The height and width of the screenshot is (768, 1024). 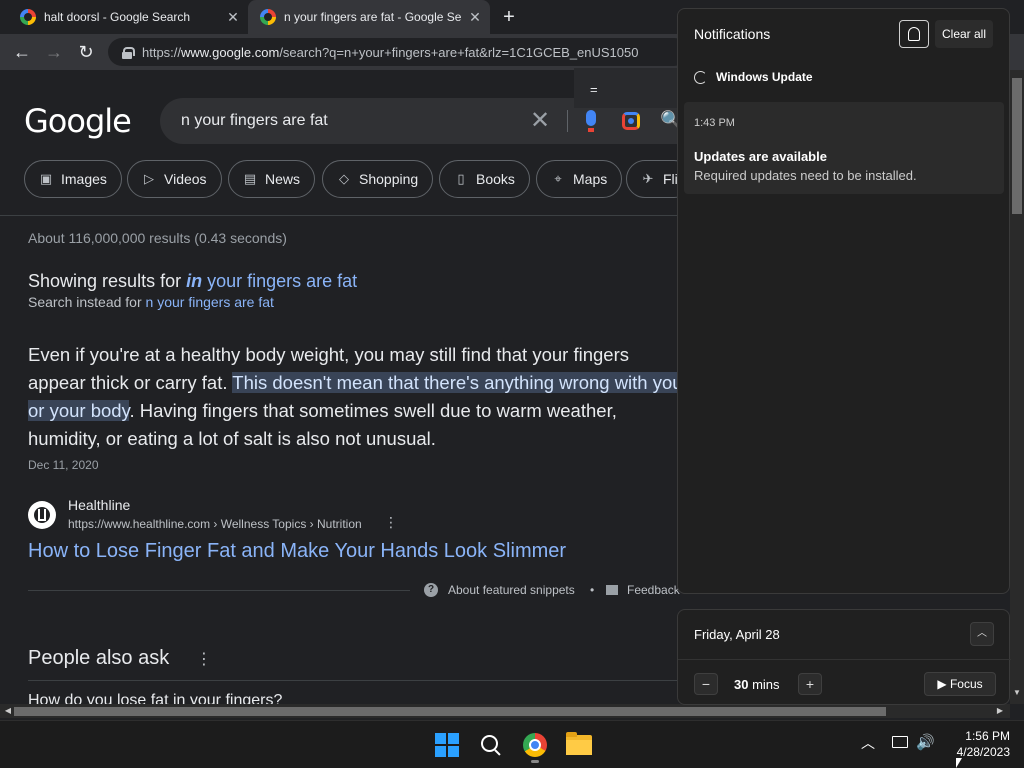 What do you see at coordinates (128, 52) in the screenshot?
I see `lock-icon` at bounding box center [128, 52].